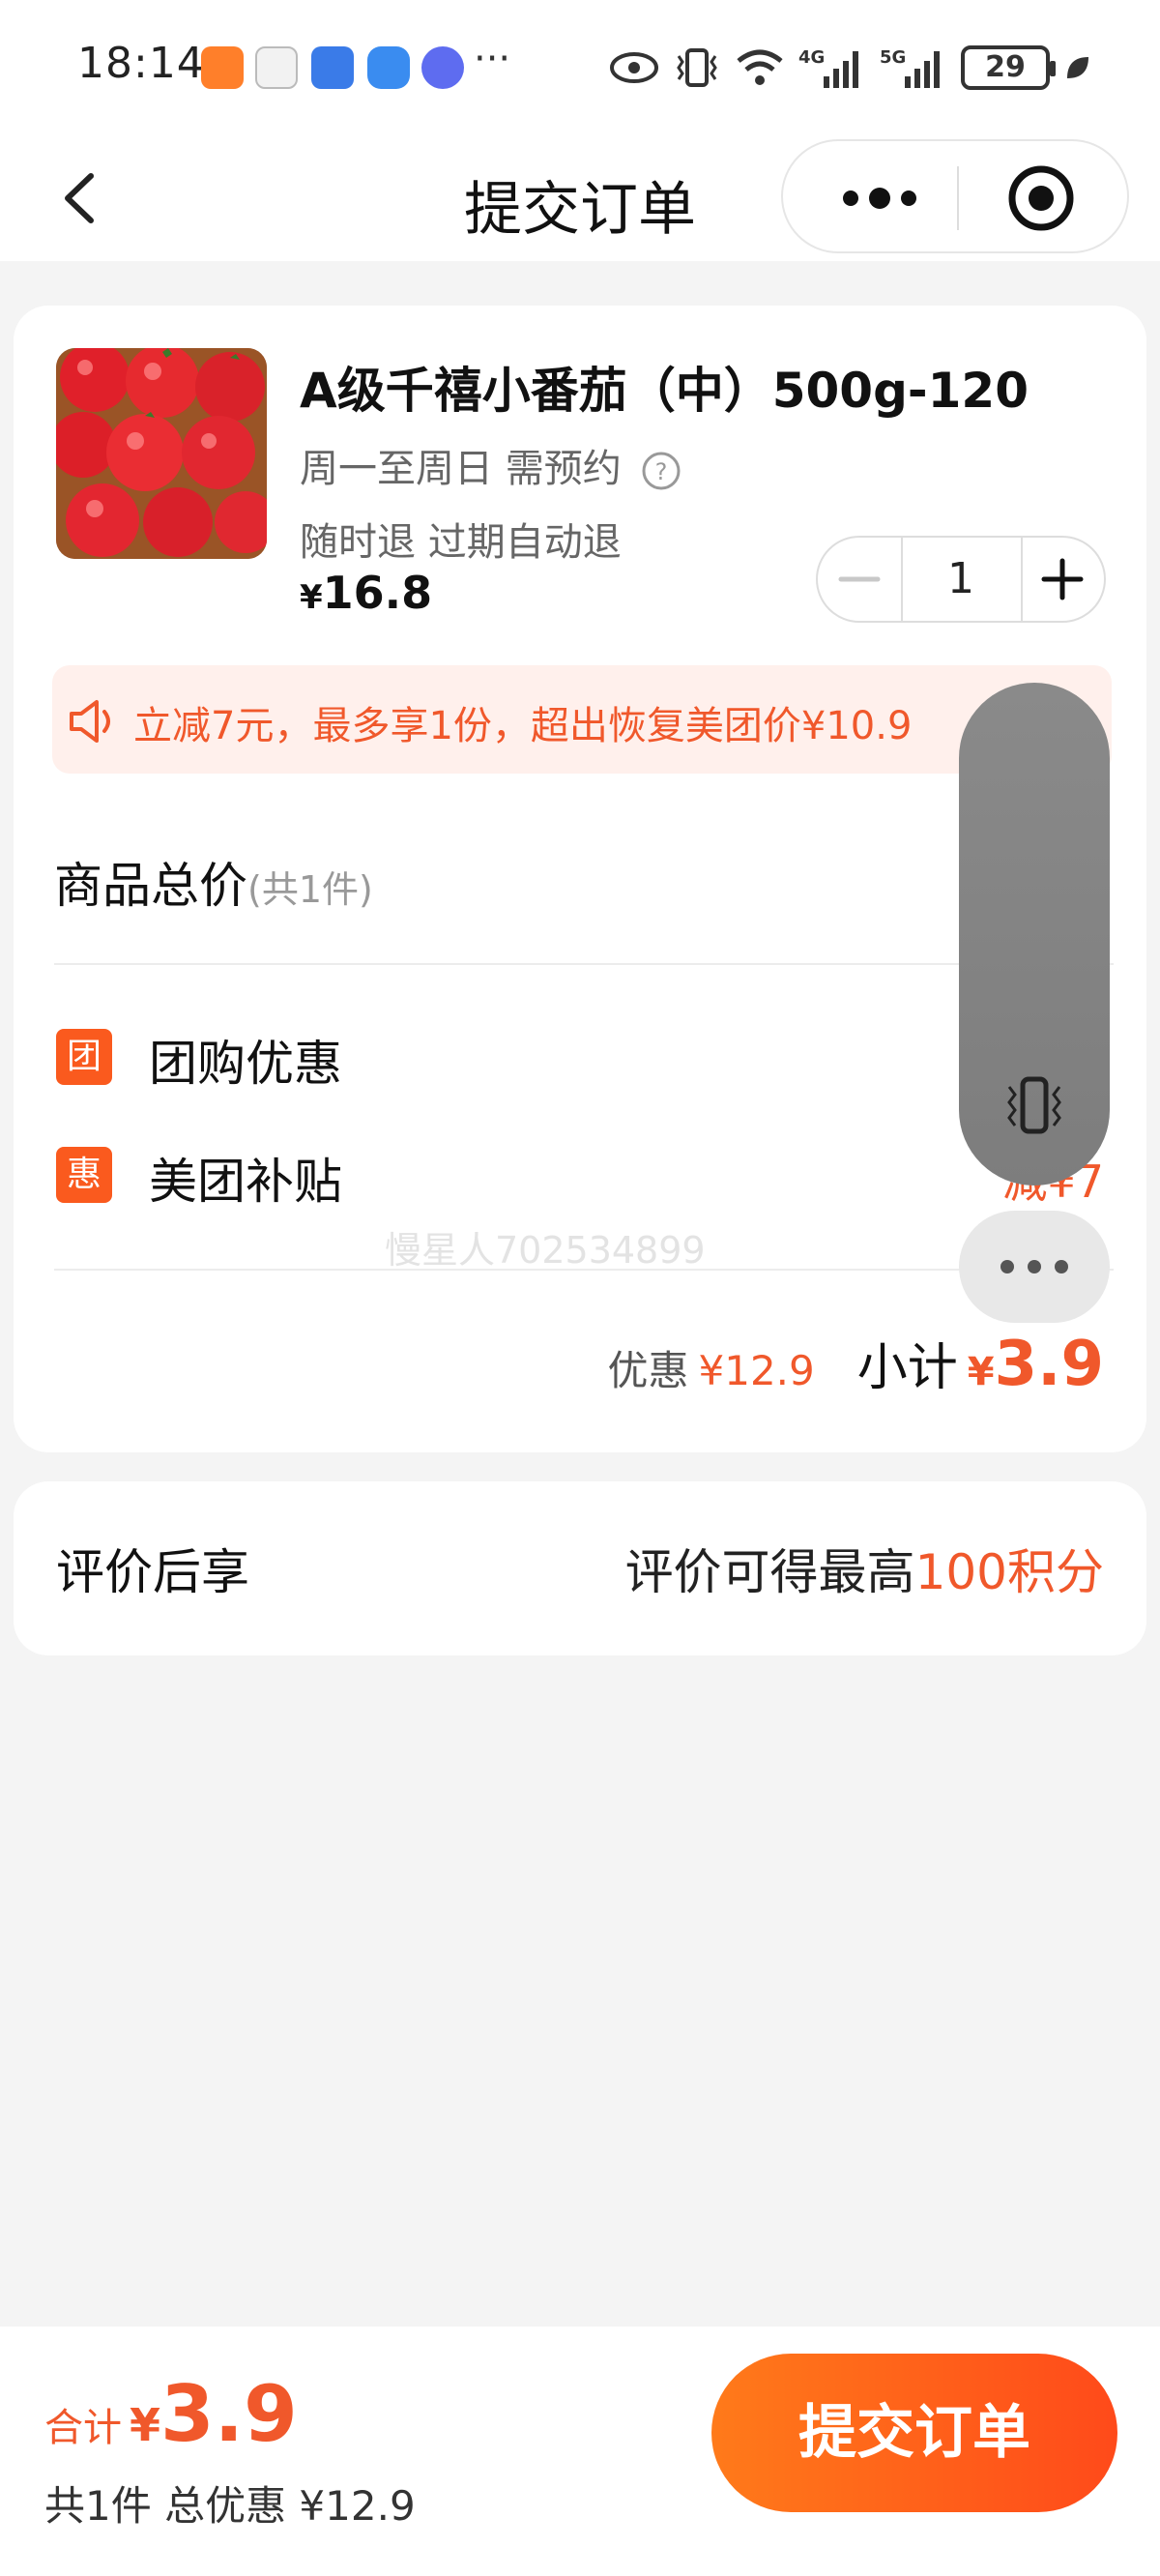  Describe the element at coordinates (1009, 67) in the screenshot. I see `battery-indicator: 29` at that location.